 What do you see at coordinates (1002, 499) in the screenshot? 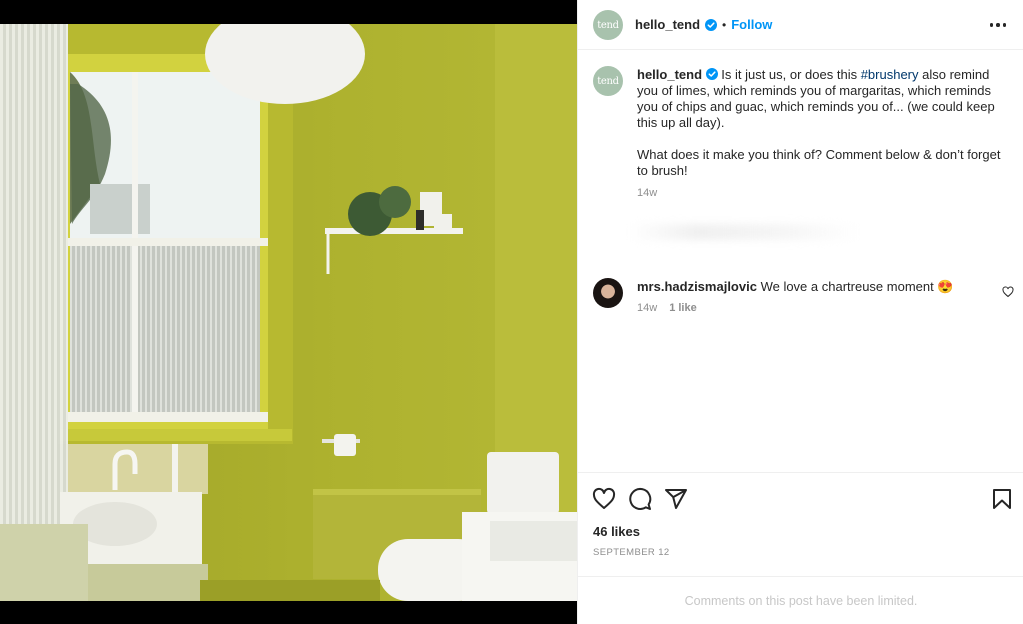
I see `bookmark-icon` at bounding box center [1002, 499].